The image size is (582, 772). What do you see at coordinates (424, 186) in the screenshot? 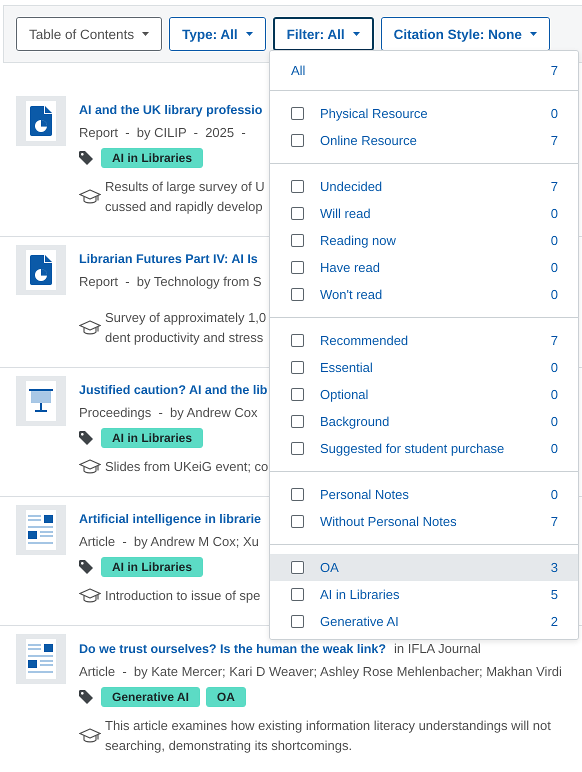
I see `menu-item: Undecided 7` at bounding box center [424, 186].